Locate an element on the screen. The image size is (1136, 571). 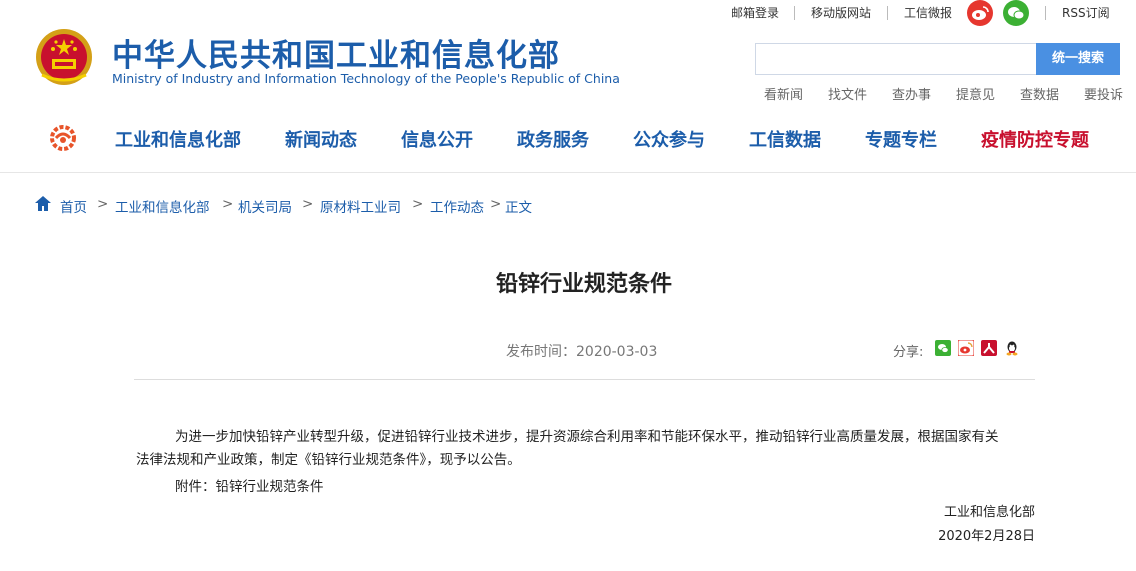
nav-special-topics: 专题专栏 is located at coordinates (901, 139).